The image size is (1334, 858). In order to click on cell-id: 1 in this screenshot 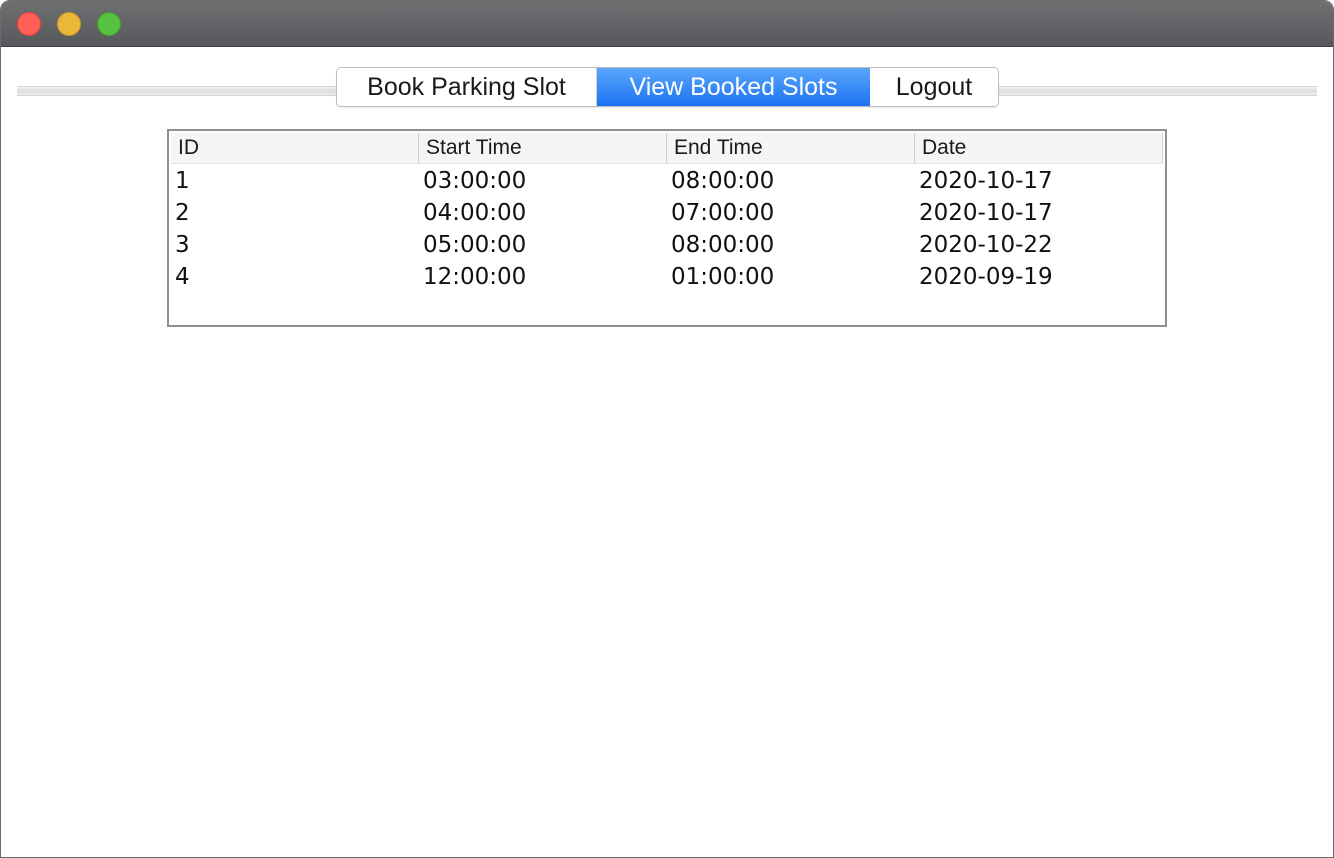, I will do `click(182, 181)`.